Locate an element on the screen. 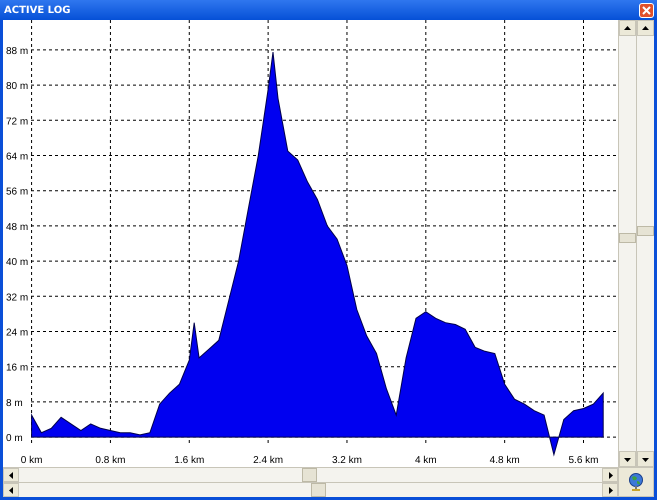 The height and width of the screenshot is (500, 657). x-axis-label: 4 km is located at coordinates (425, 460).